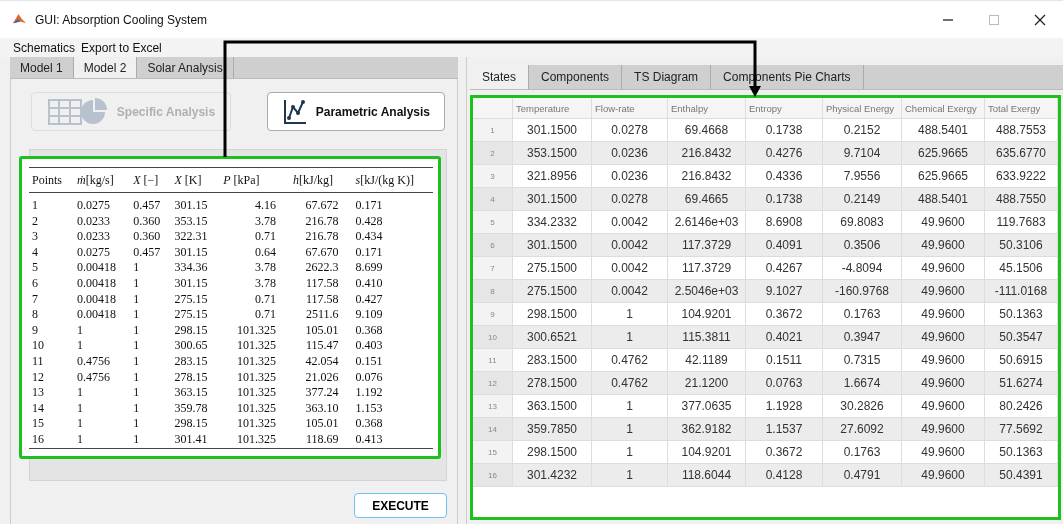 Image resolution: width=1063 pixels, height=524 pixels. Describe the element at coordinates (493, 222) in the screenshot. I see `row-header: 5` at that location.